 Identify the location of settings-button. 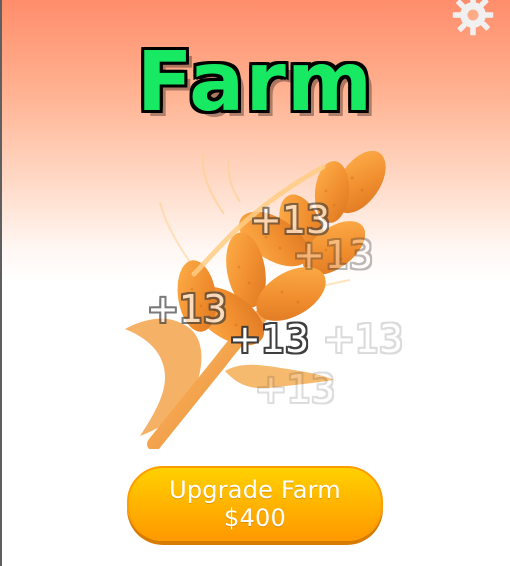
(473, 20).